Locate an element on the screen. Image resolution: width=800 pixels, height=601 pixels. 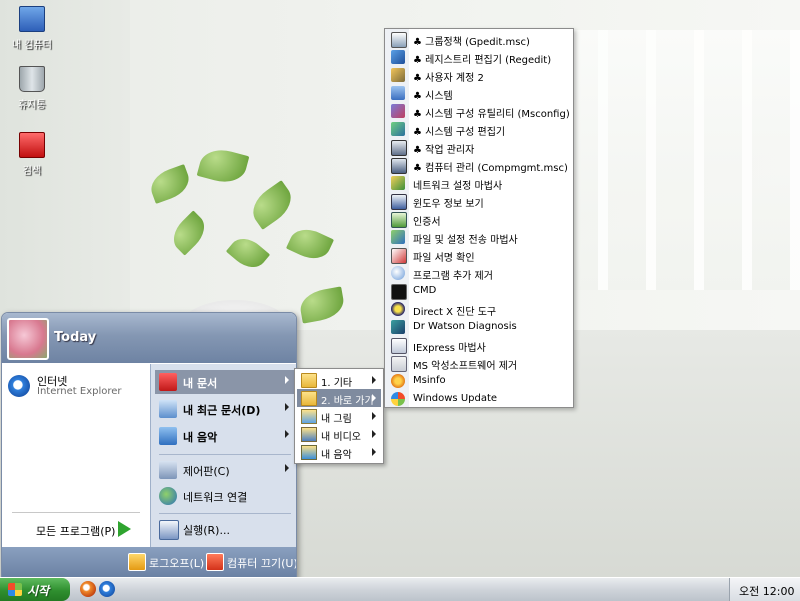
iexpress-icon is located at coordinates (399, 346).